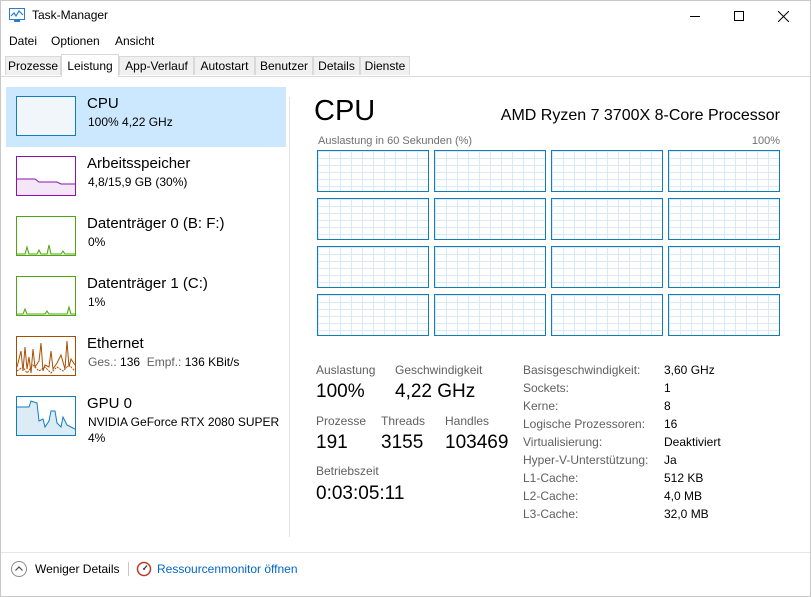 The width and height of the screenshot is (811, 597). What do you see at coordinates (17, 15) in the screenshot?
I see `task-manager-app-icon` at bounding box center [17, 15].